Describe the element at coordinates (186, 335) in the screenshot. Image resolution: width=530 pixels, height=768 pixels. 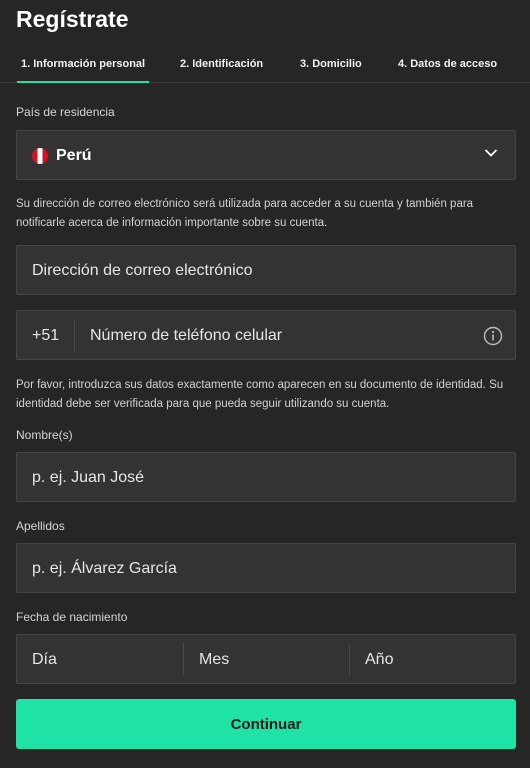
I see `phone-placeholder: Número de teléfono celular` at that location.